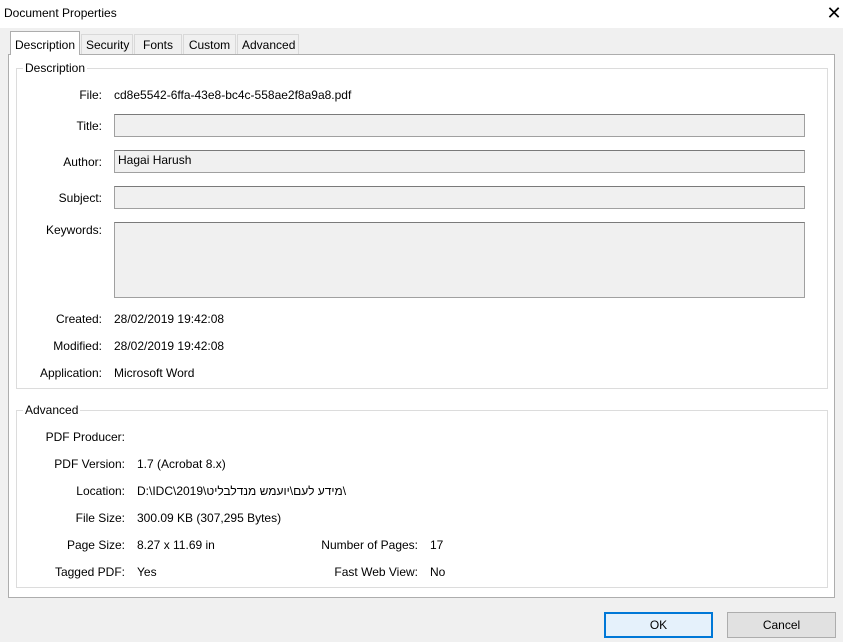  I want to click on keywords-field, so click(459, 260).